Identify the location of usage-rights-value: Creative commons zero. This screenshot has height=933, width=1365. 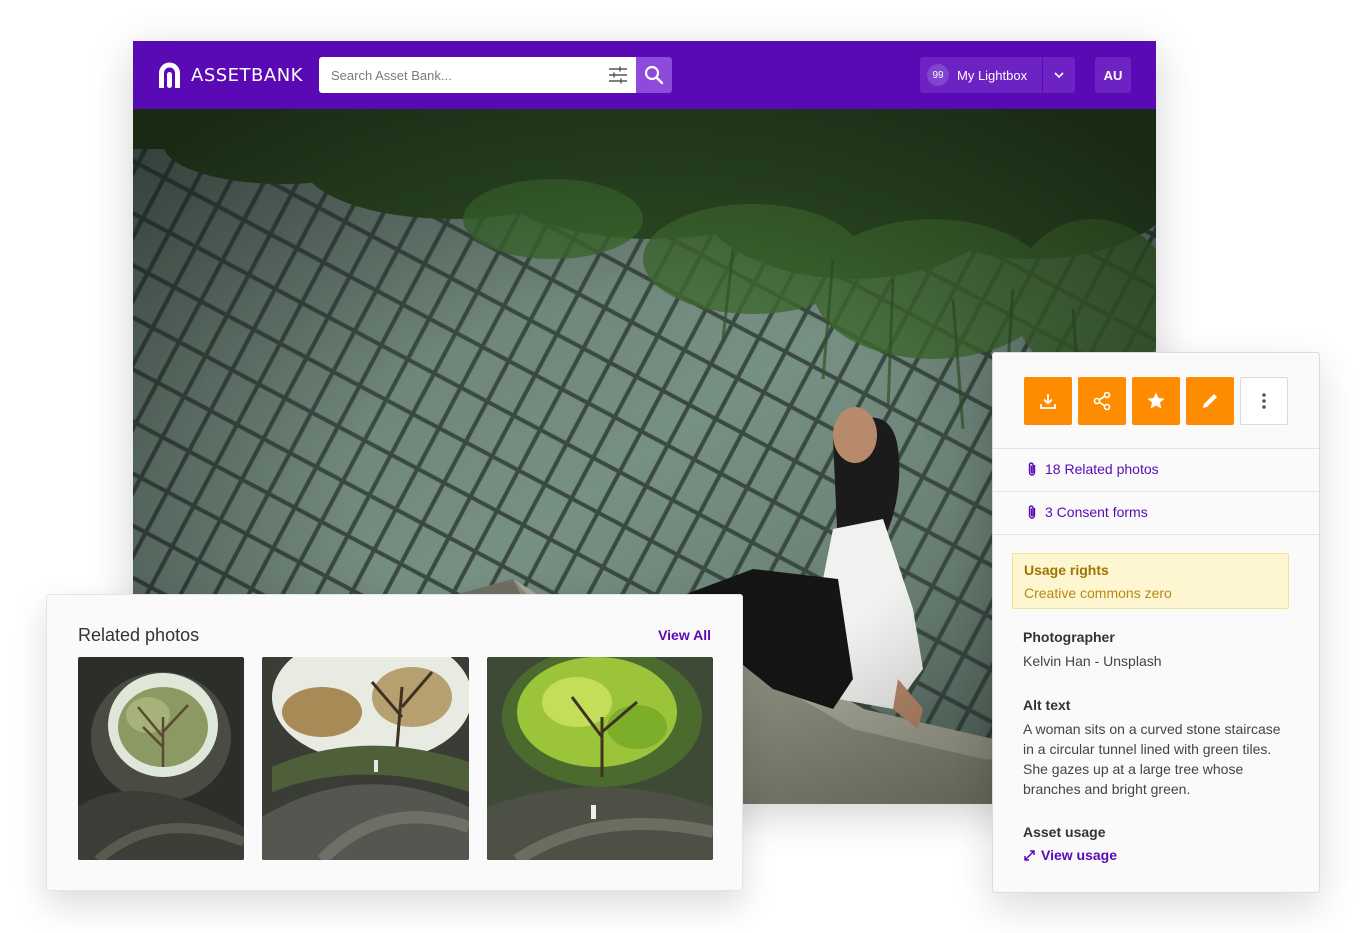
(1098, 593).